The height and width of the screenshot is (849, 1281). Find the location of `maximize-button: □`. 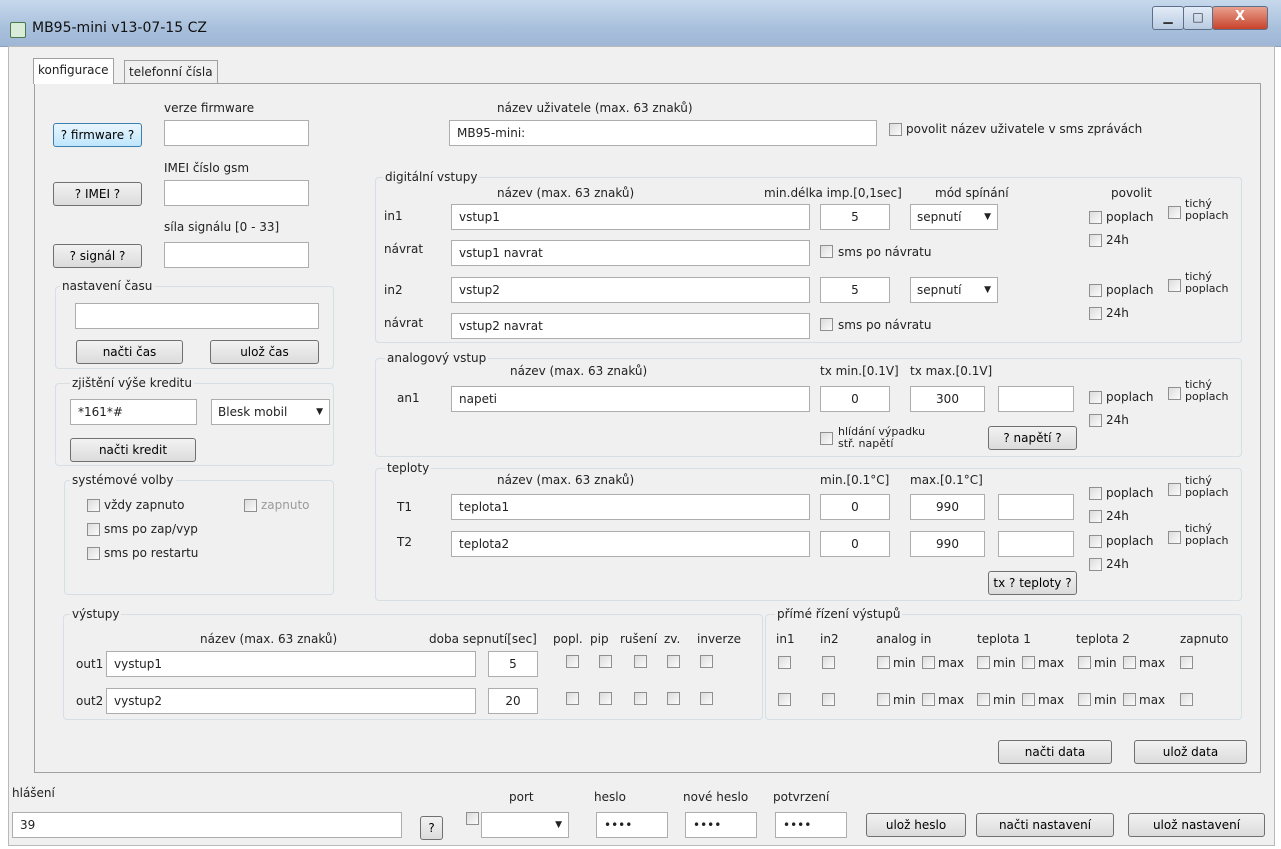

maximize-button: □ is located at coordinates (1198, 18).